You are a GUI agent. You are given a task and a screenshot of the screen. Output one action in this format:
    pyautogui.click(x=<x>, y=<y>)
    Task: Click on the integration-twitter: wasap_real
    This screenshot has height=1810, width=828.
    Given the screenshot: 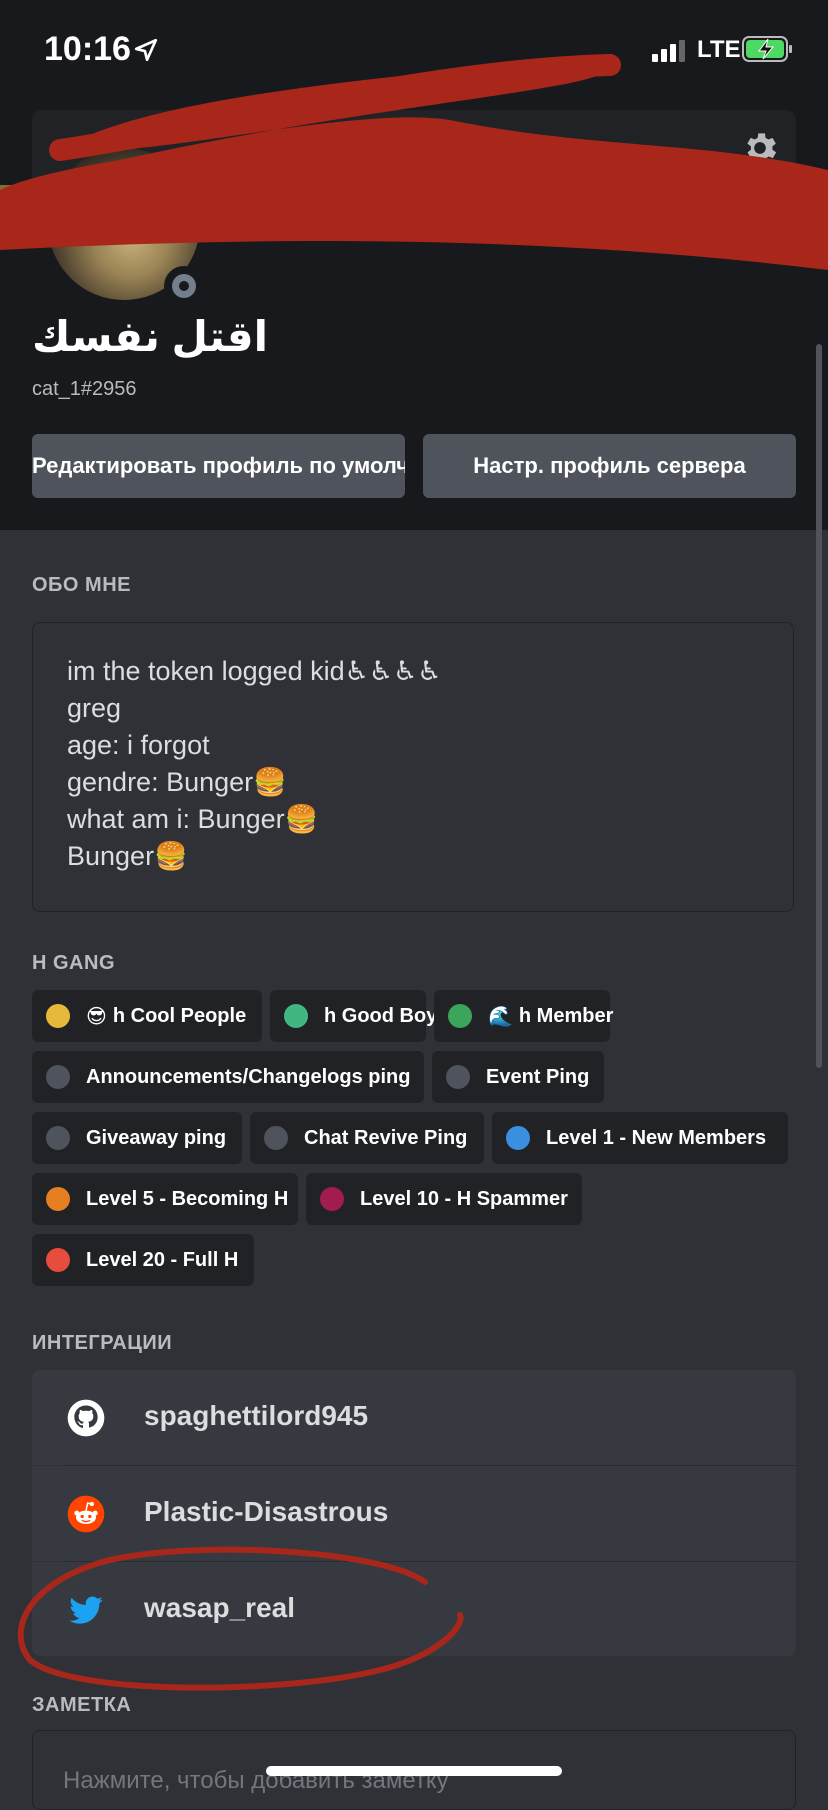 What is the action you would take?
    pyautogui.click(x=414, y=1609)
    